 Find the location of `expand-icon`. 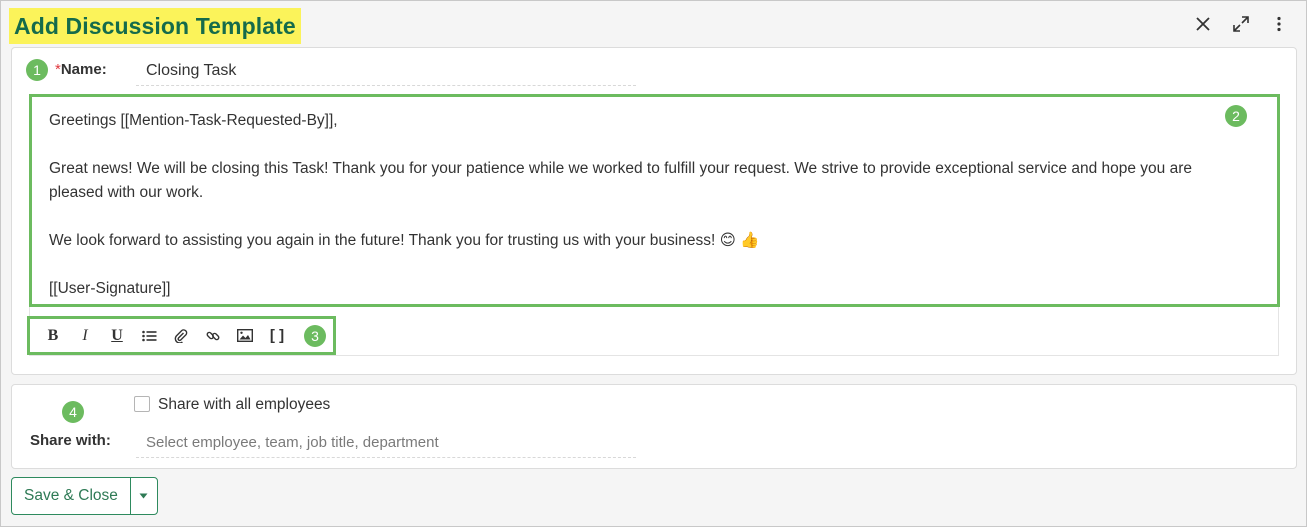

expand-icon is located at coordinates (1241, 24).